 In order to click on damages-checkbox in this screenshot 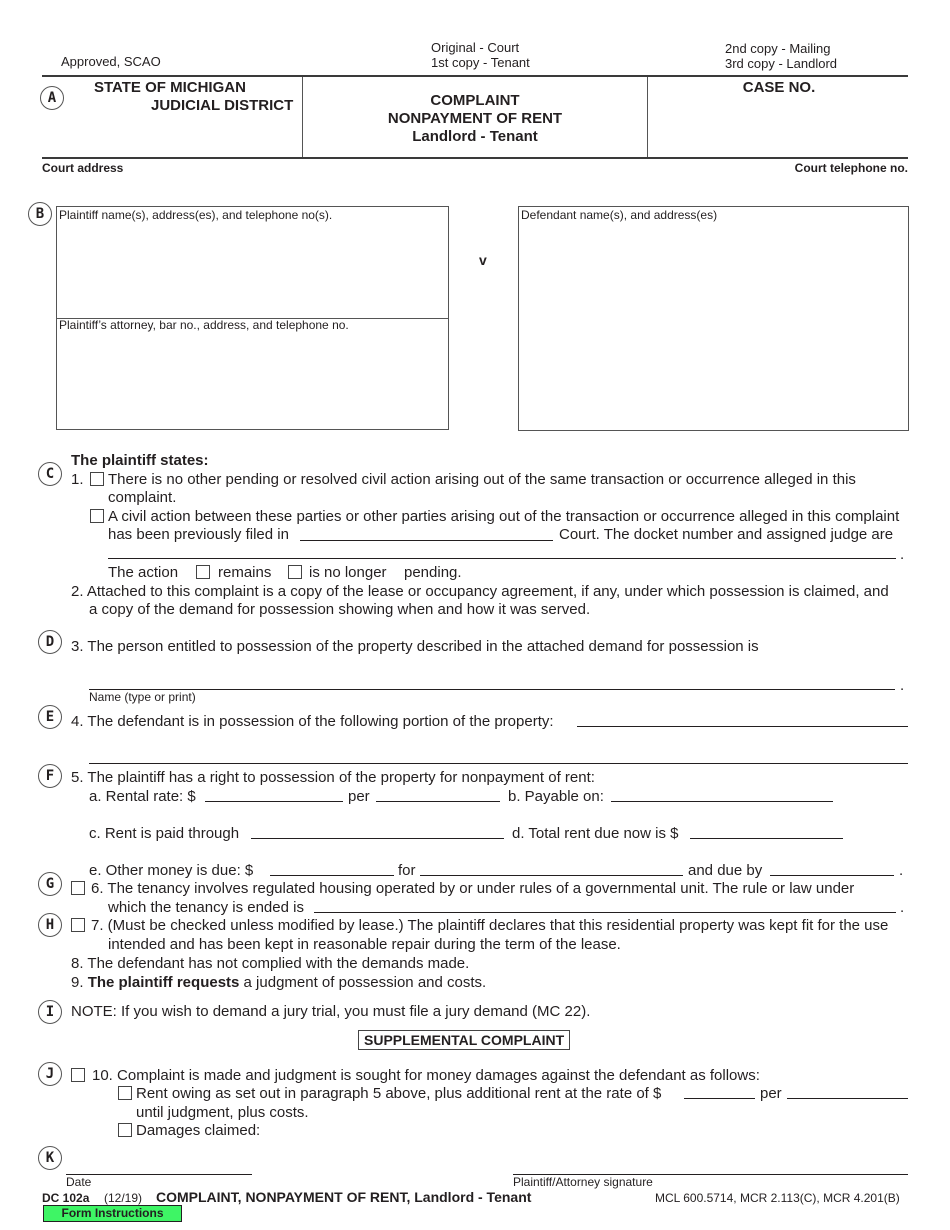, I will do `click(125, 1130)`.